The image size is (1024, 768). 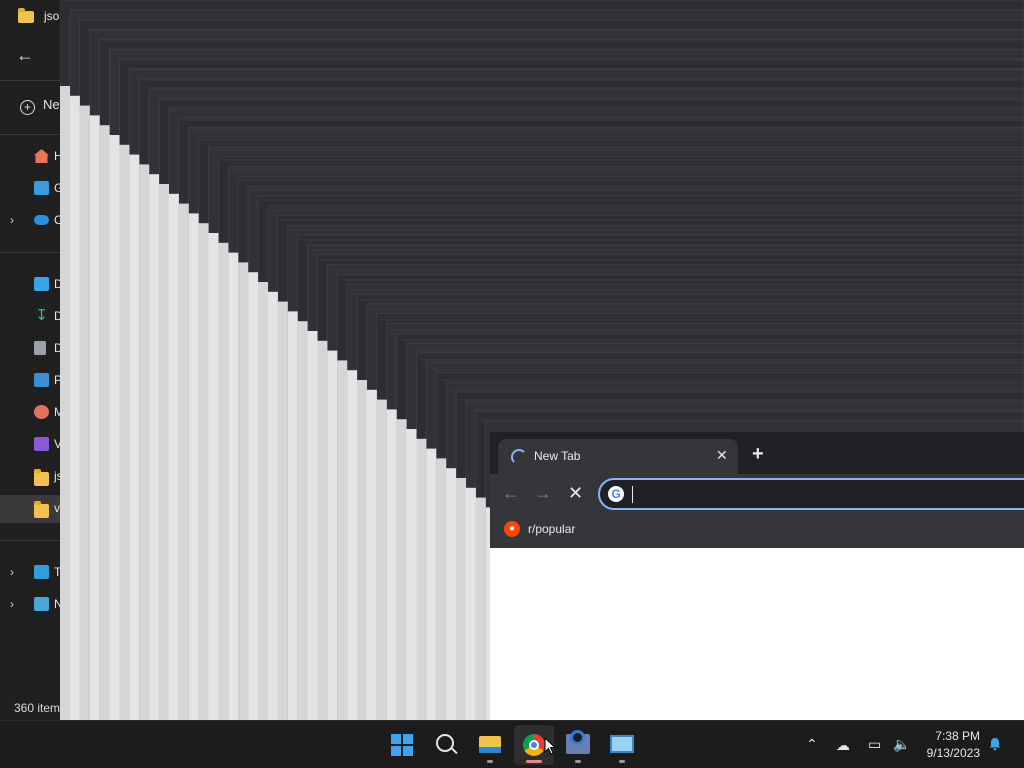 What do you see at coordinates (41, 284) in the screenshot?
I see `desktop-icon` at bounding box center [41, 284].